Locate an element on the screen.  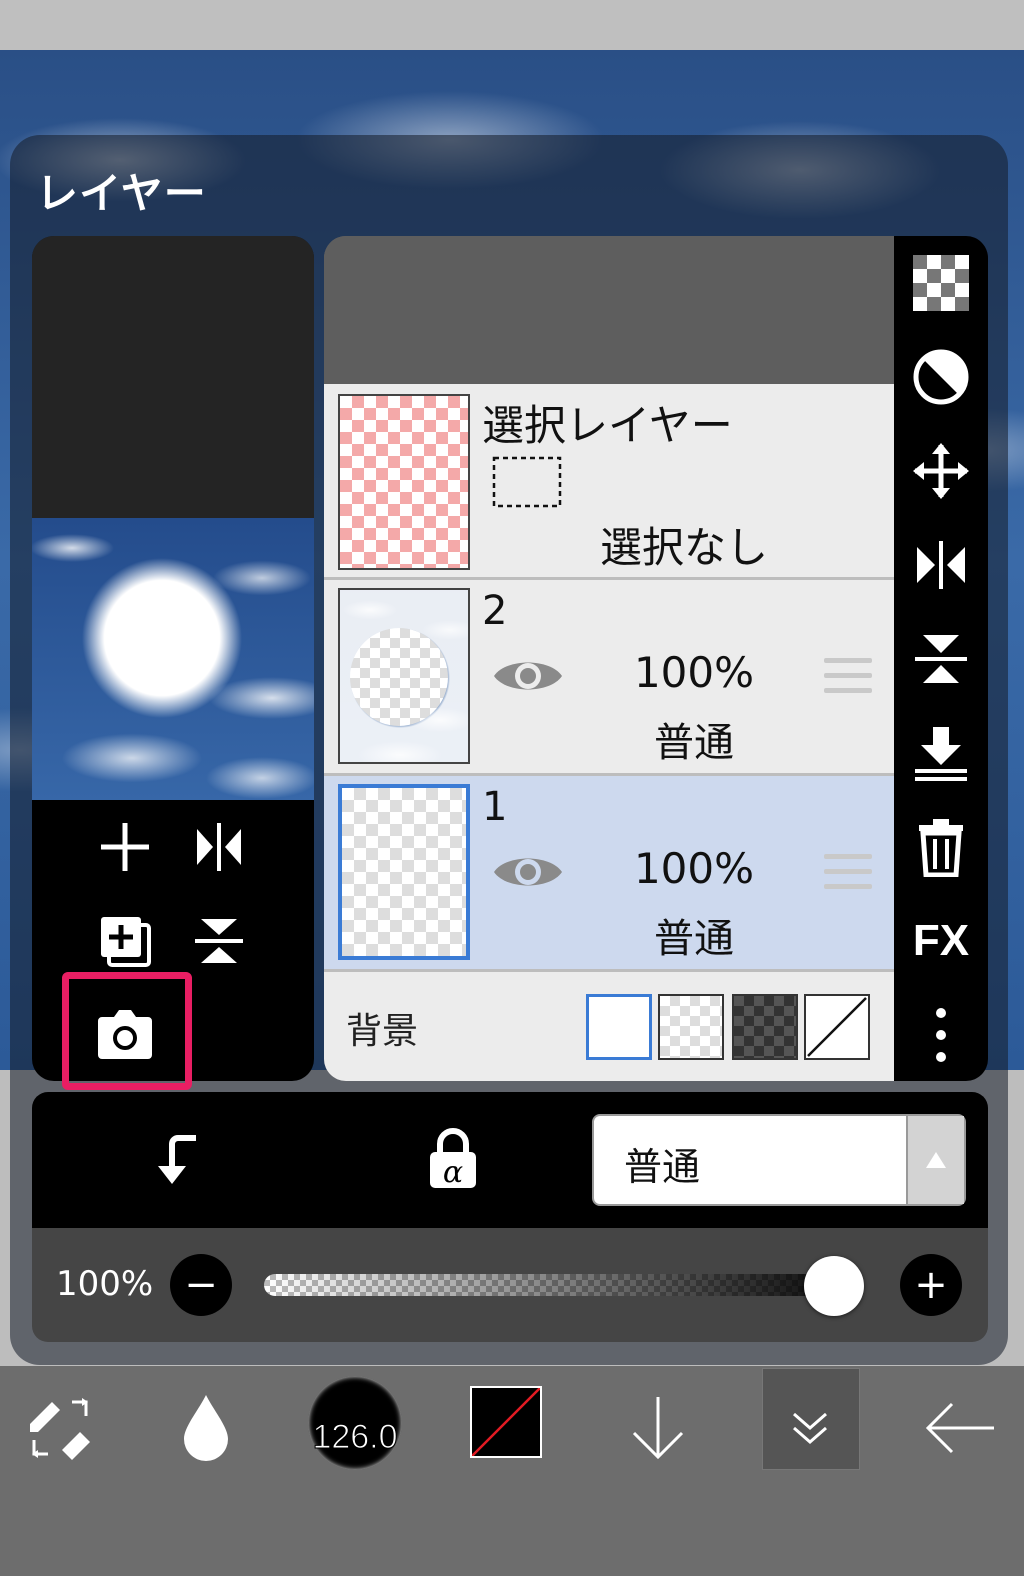
arrow-down-icon is located at coordinates (658, 1428).